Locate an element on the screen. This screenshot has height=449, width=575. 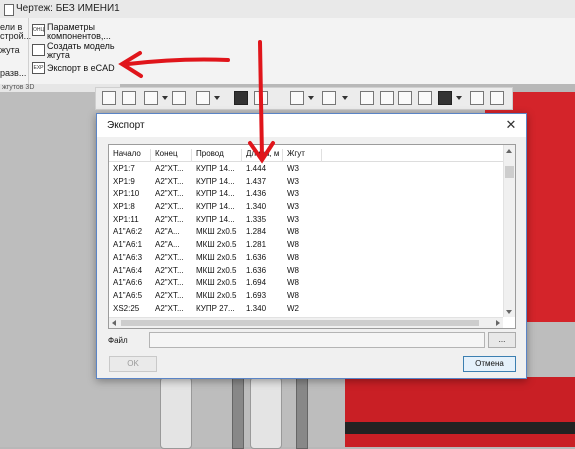
component-params-icon: ОНЦ is located at coordinates (38, 30).